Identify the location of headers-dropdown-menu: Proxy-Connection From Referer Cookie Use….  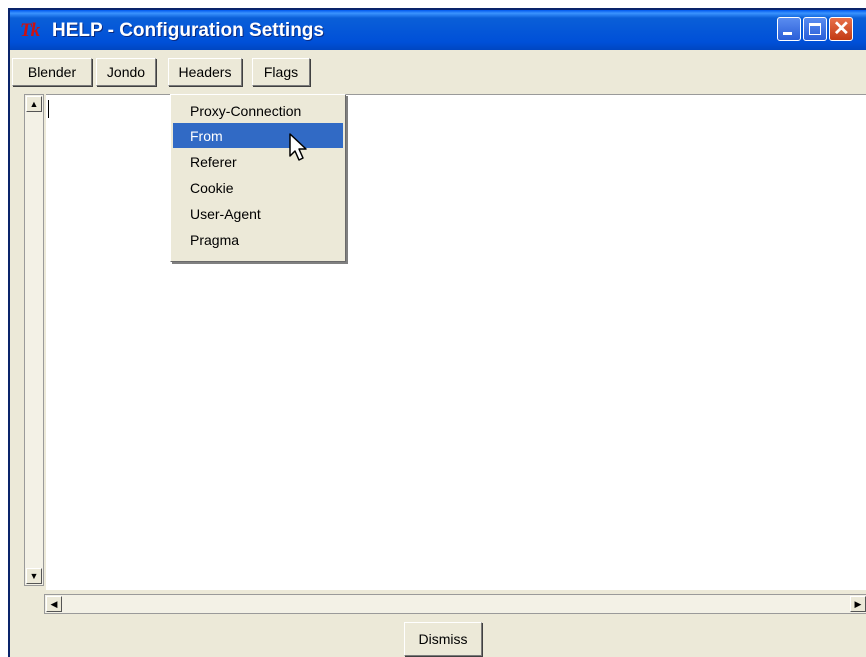
(258, 178).